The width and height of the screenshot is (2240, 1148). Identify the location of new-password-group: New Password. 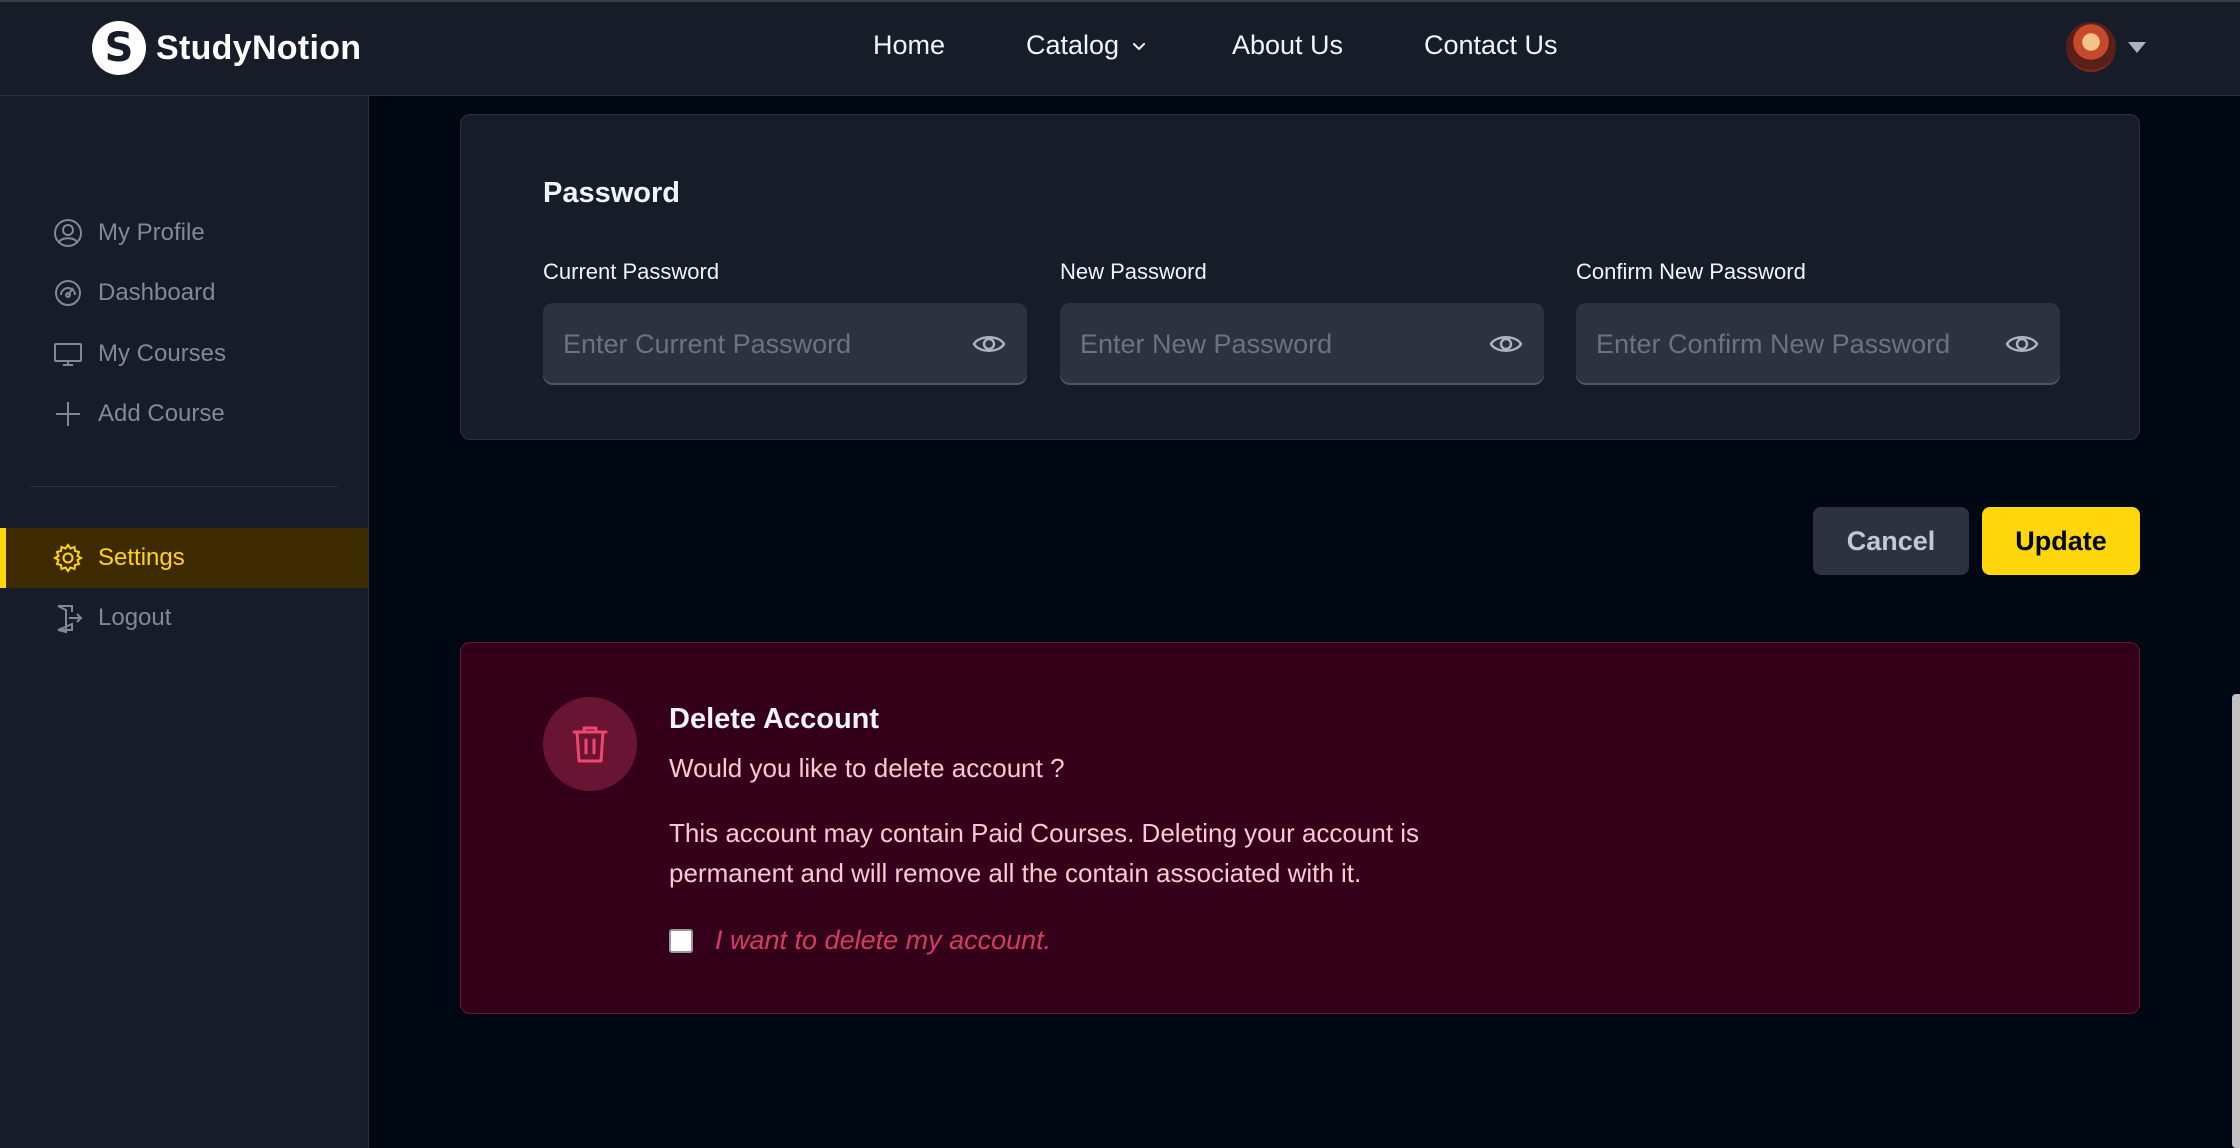
(1302, 322).